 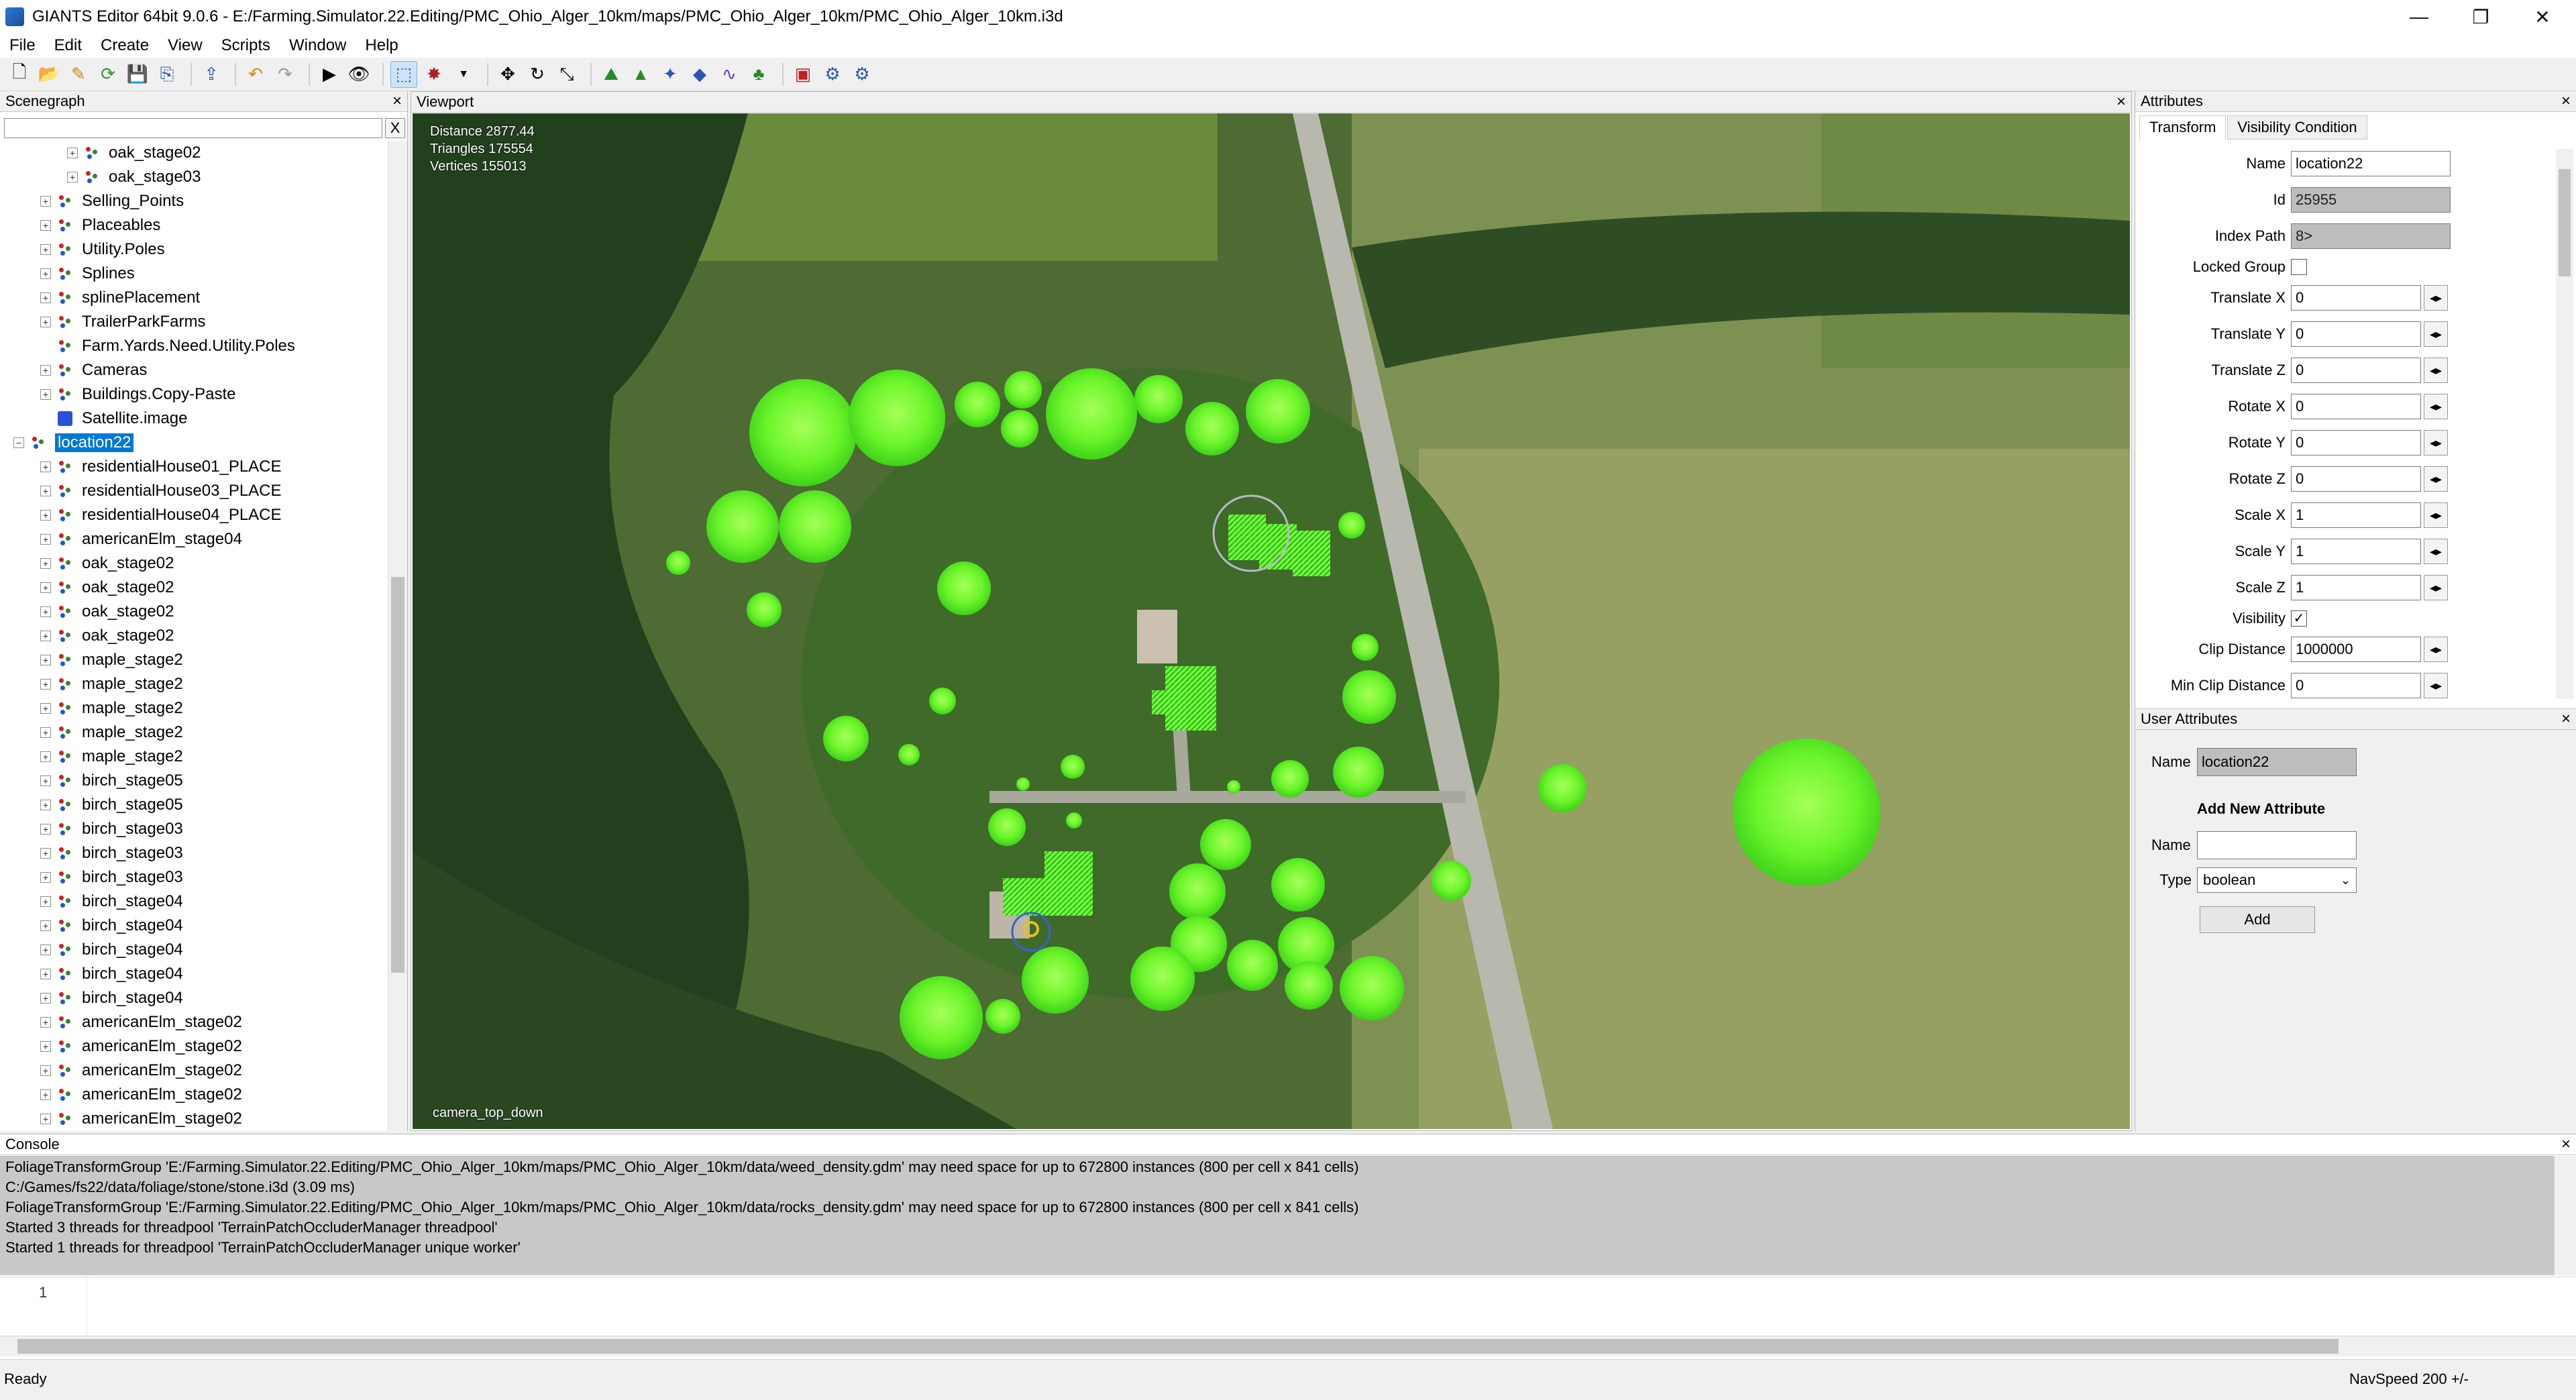 I want to click on edit-file-icon: ✎, so click(x=78, y=74).